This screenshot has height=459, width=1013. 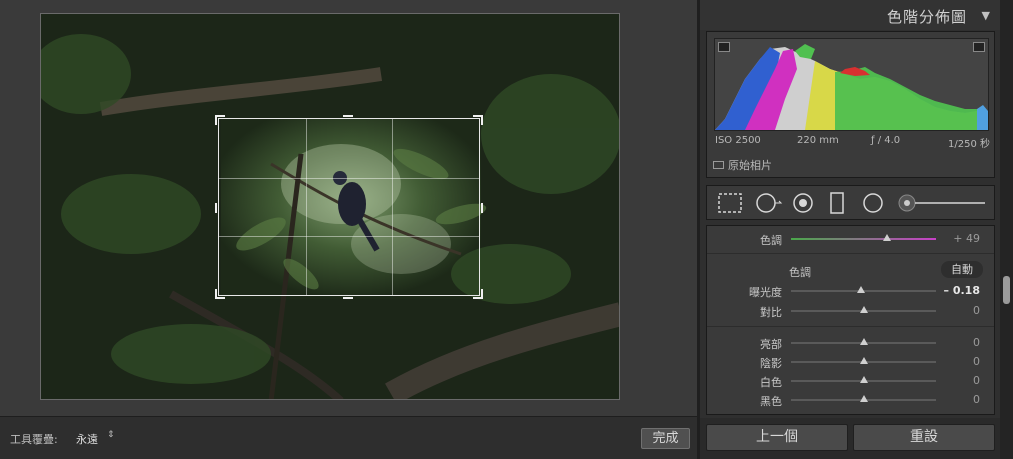 I want to click on exif-shutter: 1/250 秒, so click(x=969, y=144).